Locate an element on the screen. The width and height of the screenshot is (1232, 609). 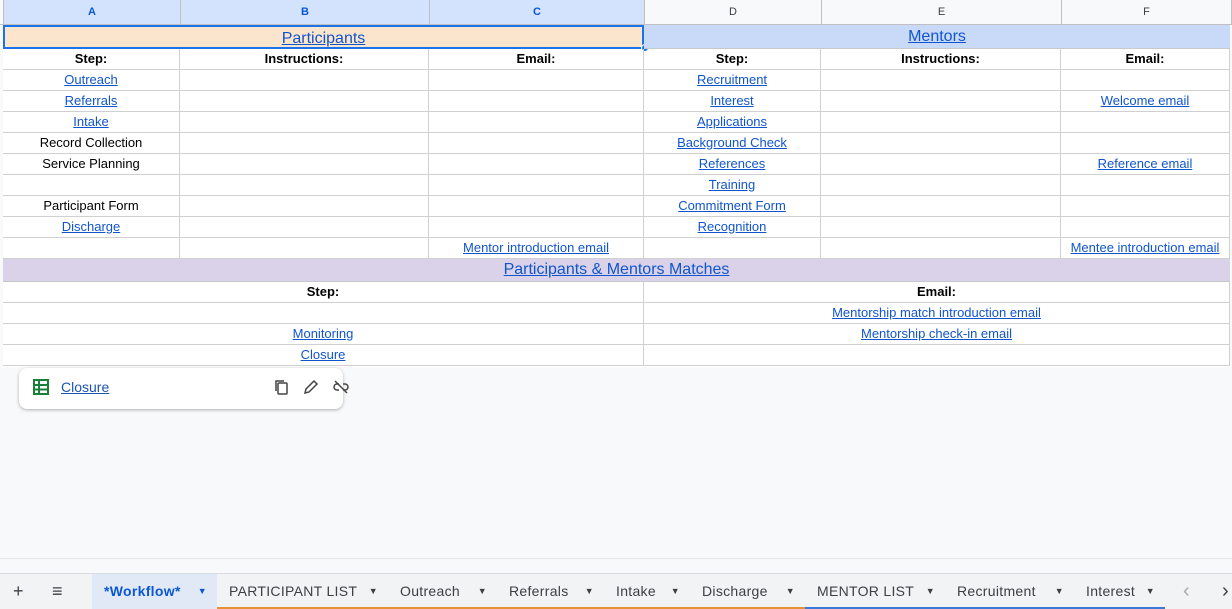
mentor-step-cell-text: References is located at coordinates (732, 163).